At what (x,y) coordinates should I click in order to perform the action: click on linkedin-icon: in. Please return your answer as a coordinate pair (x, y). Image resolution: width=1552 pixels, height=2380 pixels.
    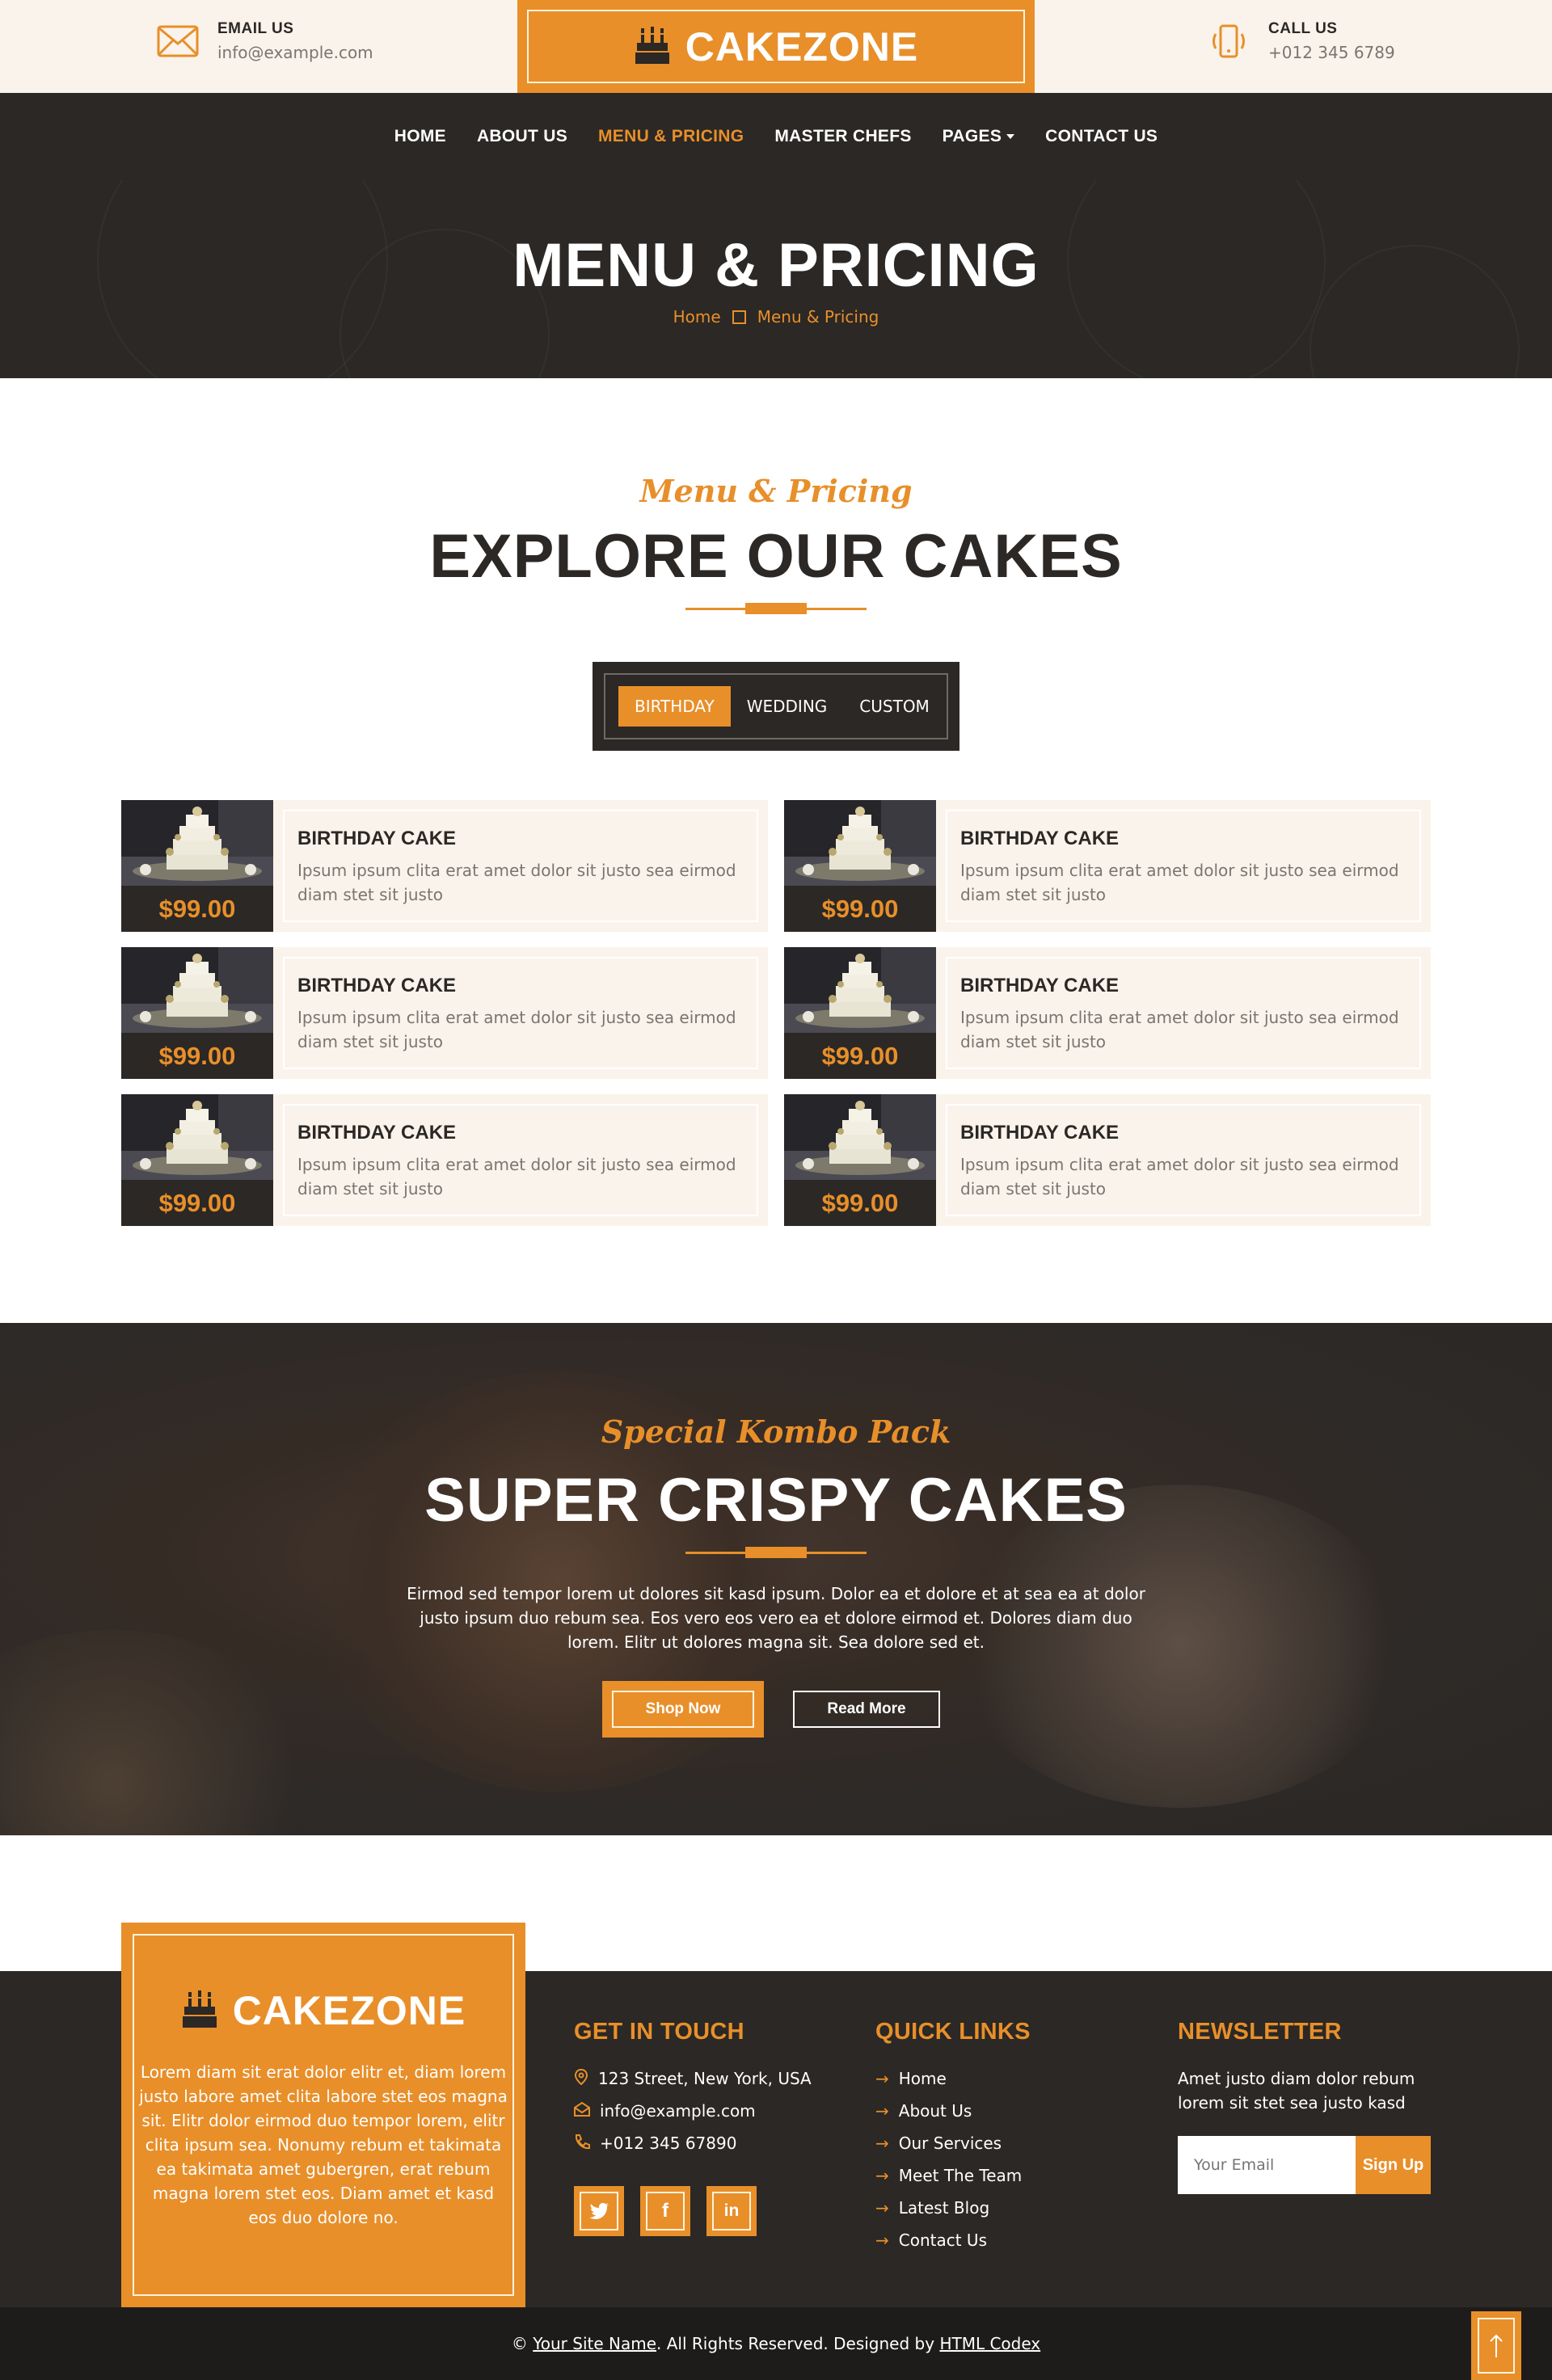
    Looking at the image, I should click on (731, 2211).